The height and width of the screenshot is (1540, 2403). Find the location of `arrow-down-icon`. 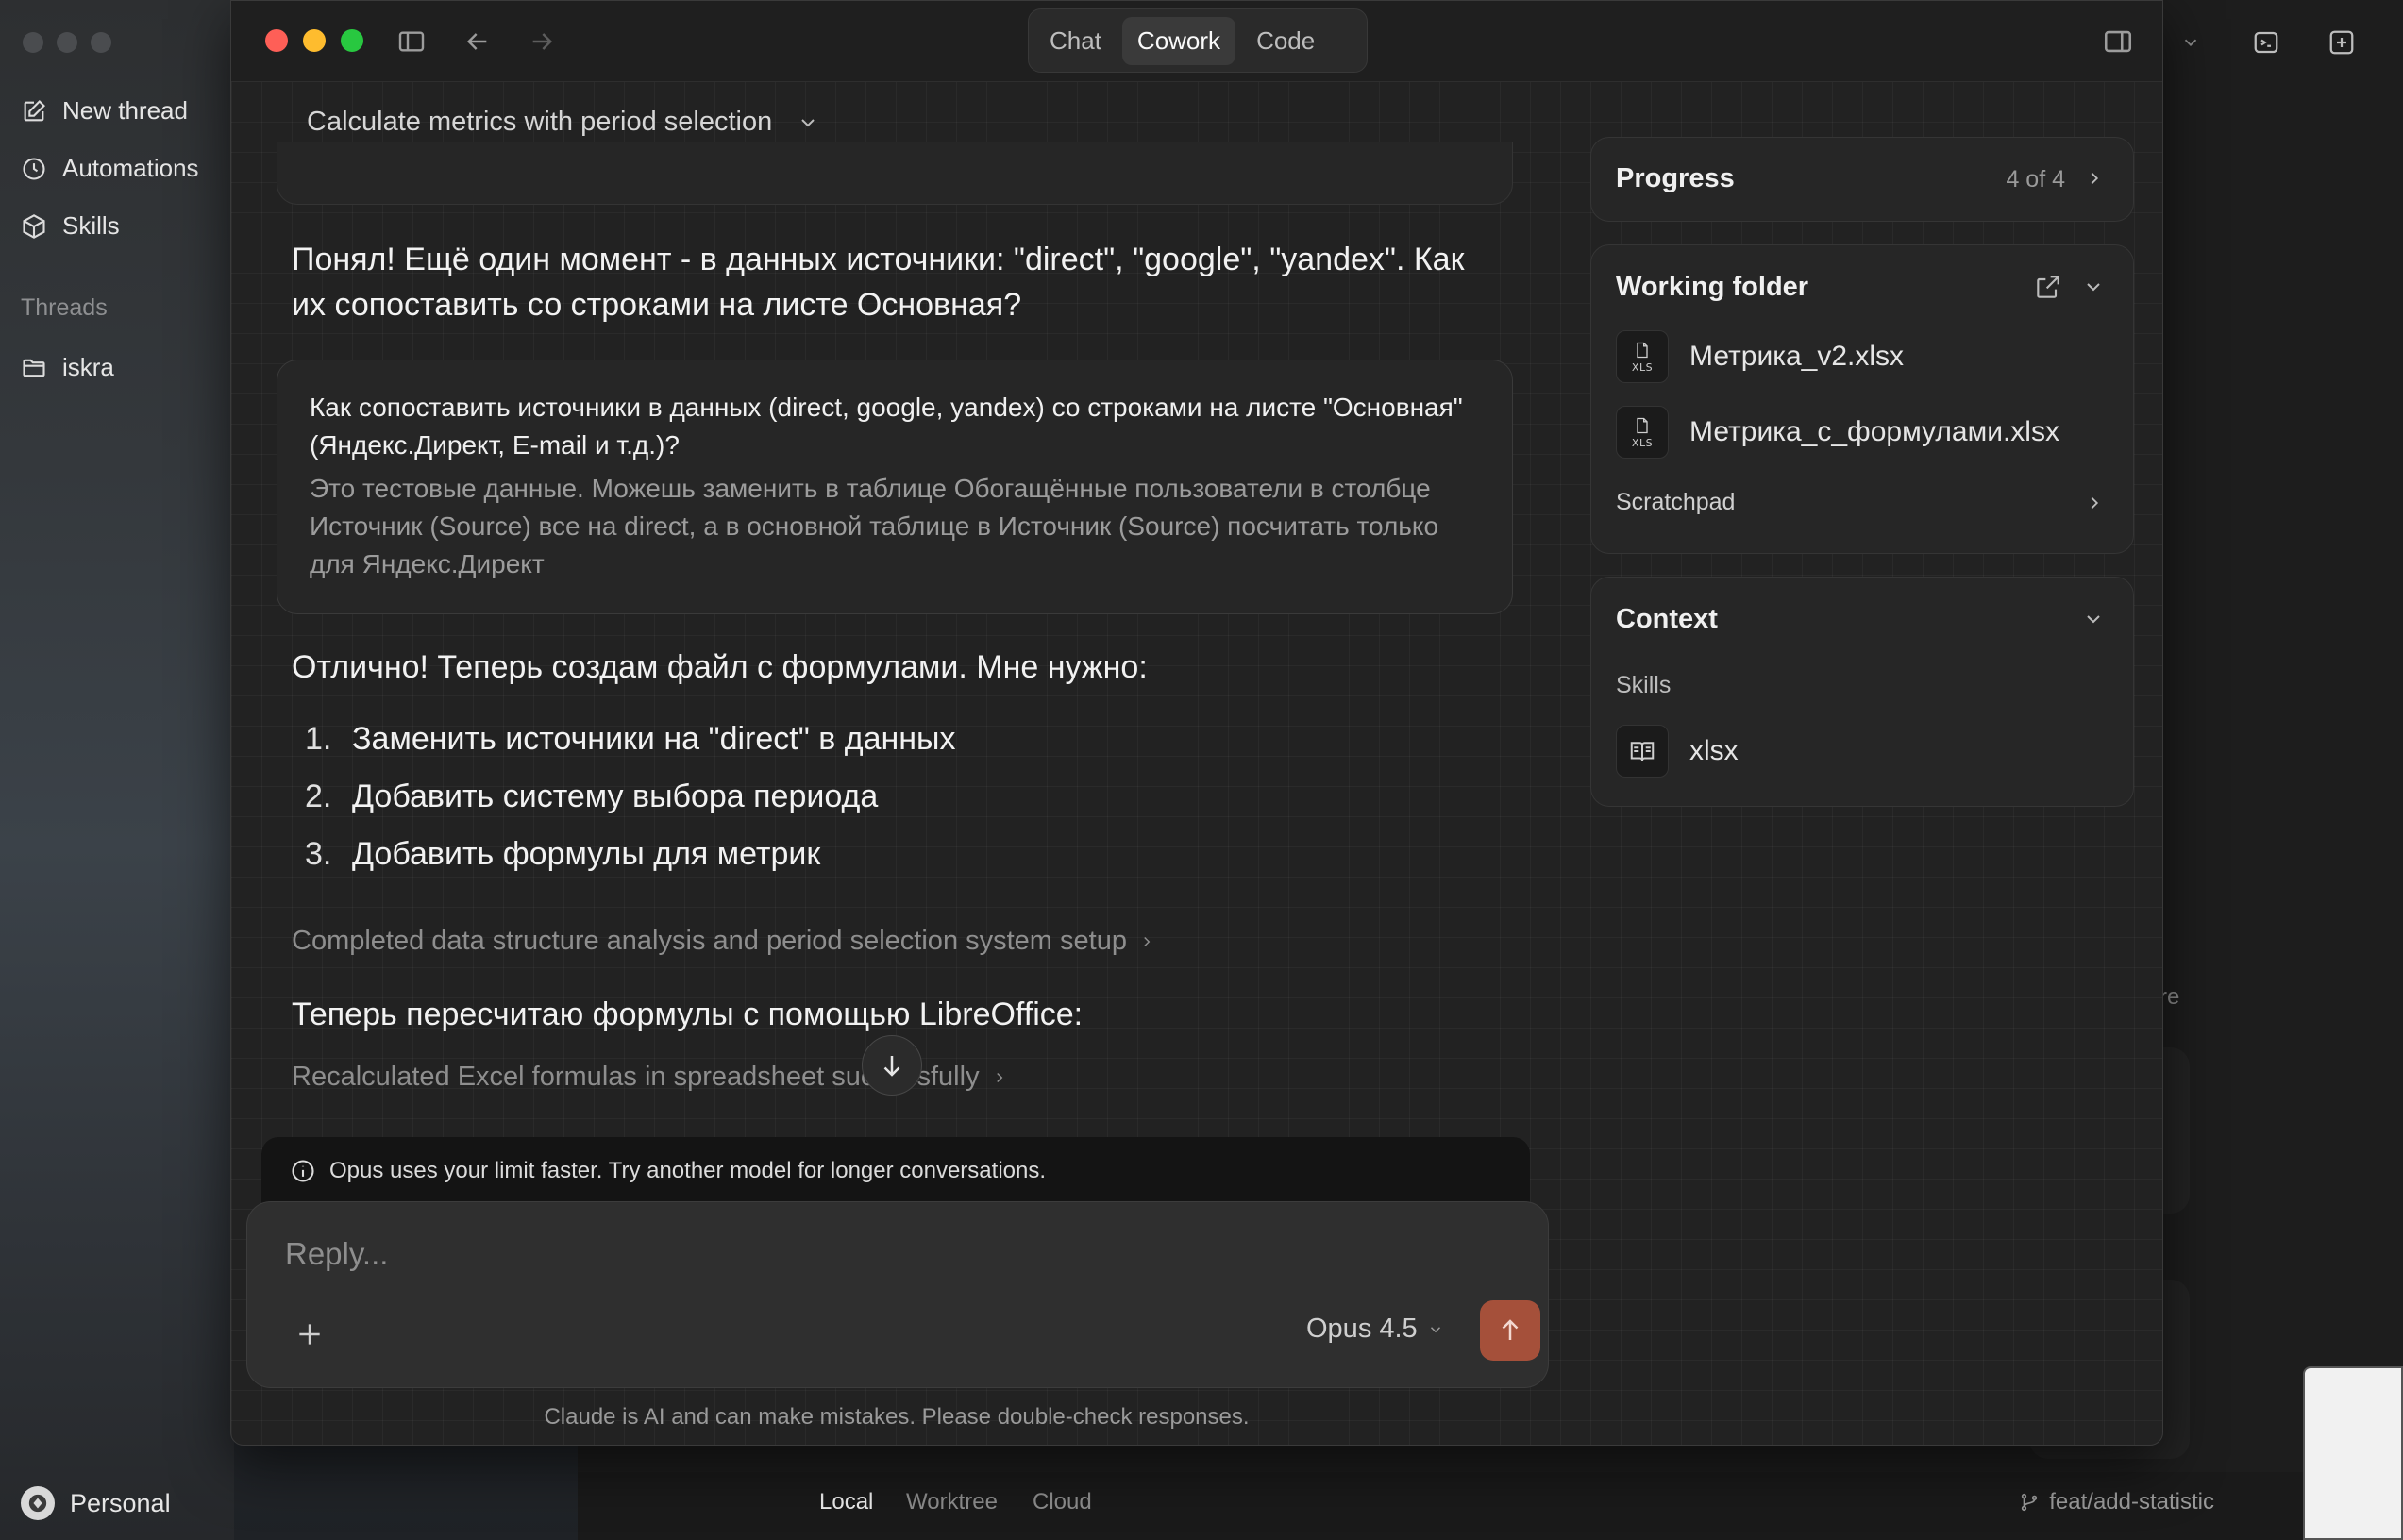

arrow-down-icon is located at coordinates (892, 1066).